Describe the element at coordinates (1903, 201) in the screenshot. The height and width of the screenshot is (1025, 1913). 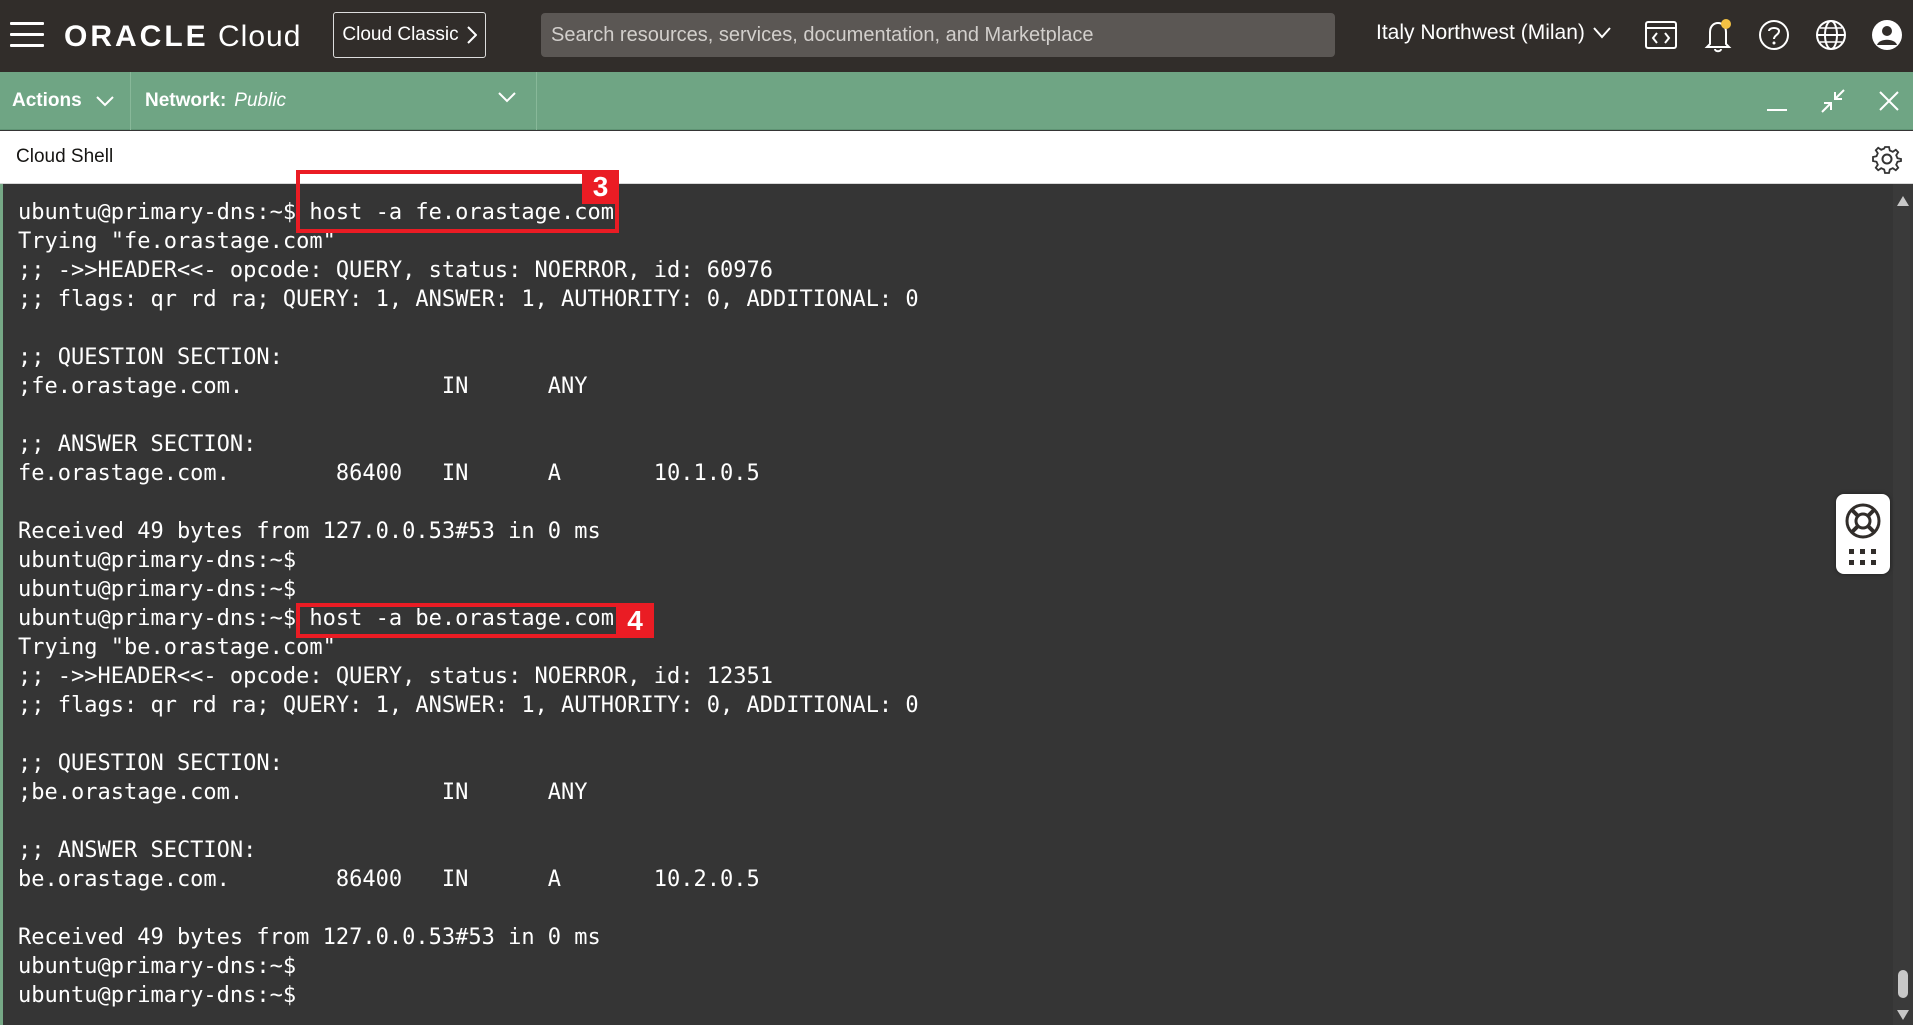
I see `scroll-up-arrow-icon` at that location.